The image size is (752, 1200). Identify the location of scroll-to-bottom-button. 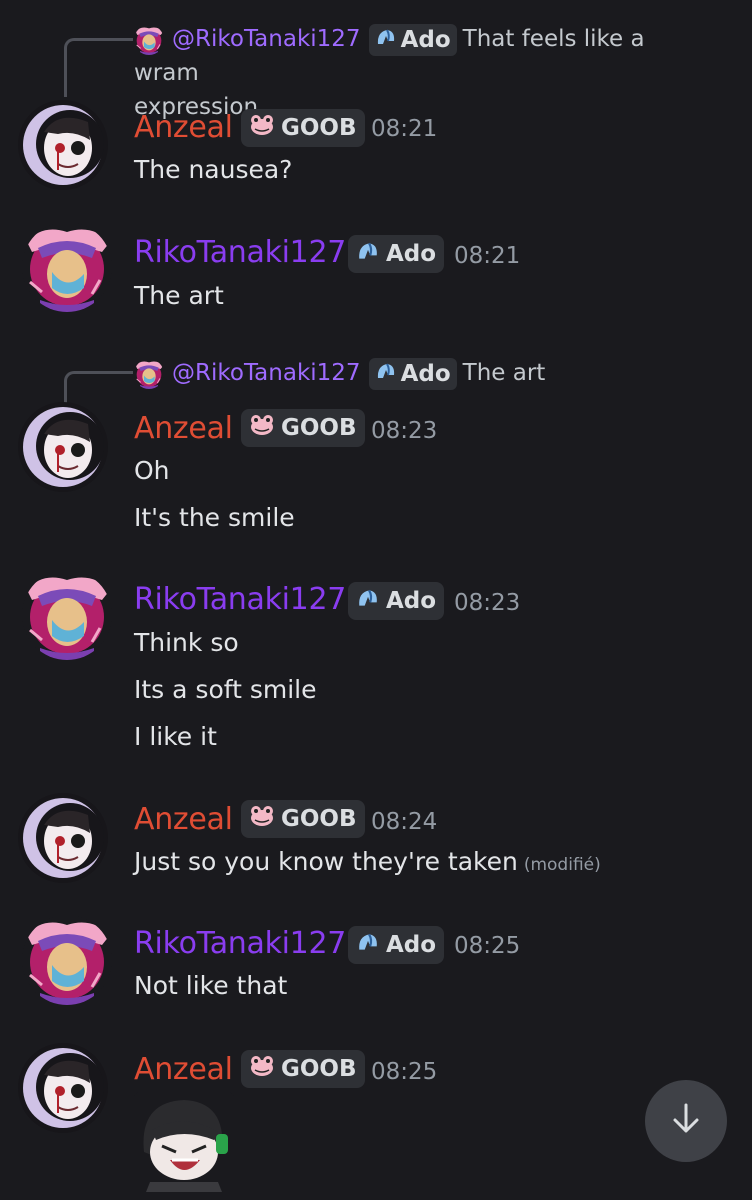
(686, 1121).